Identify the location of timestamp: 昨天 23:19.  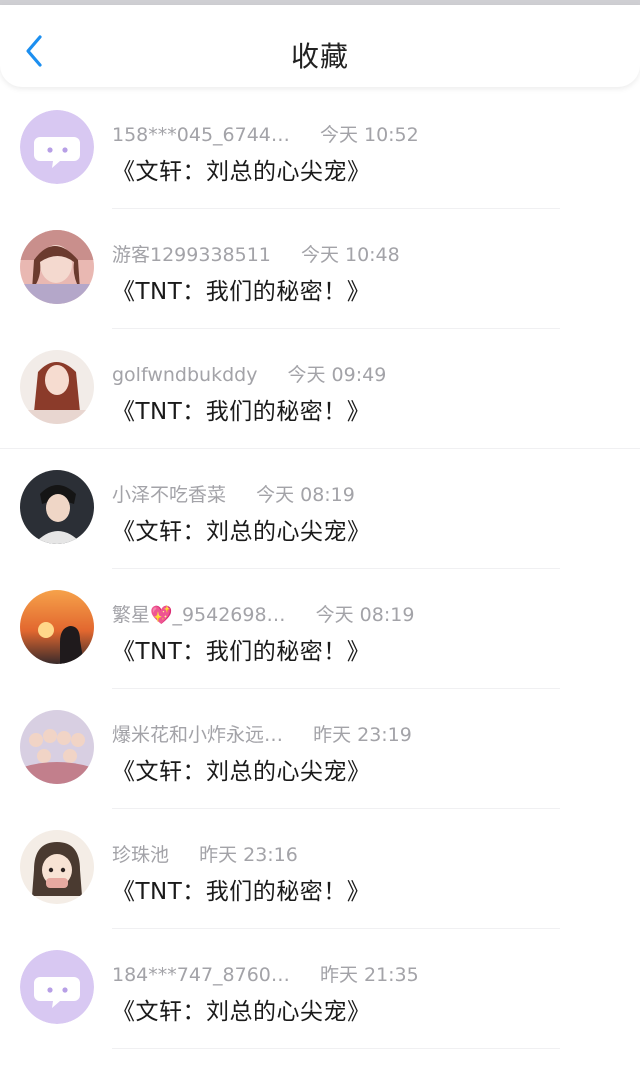
(362, 735).